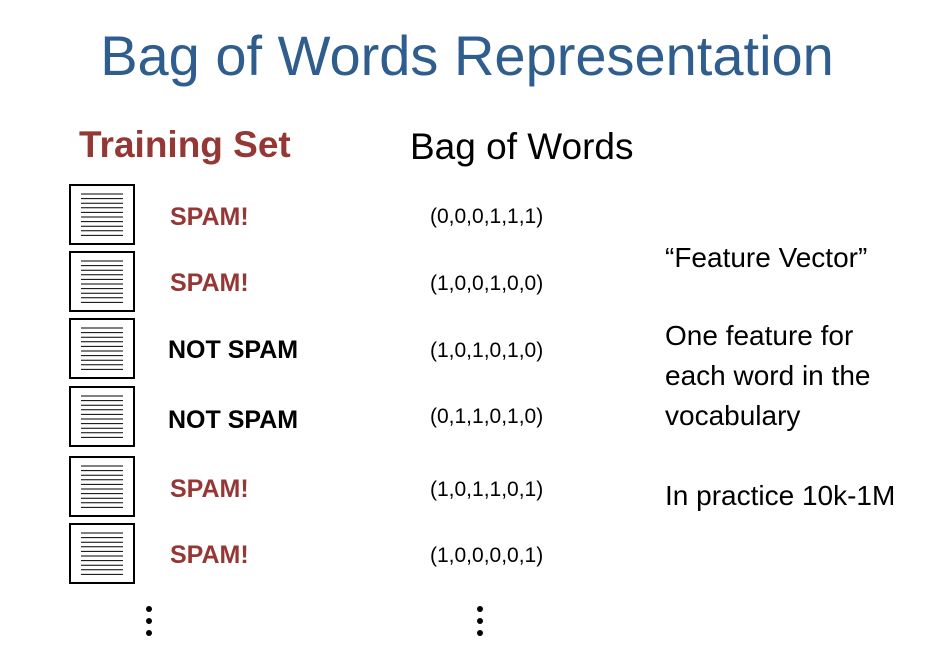 The height and width of the screenshot is (667, 934). Describe the element at coordinates (467, 55) in the screenshot. I see `slide-title: Bag of Words Representation` at that location.